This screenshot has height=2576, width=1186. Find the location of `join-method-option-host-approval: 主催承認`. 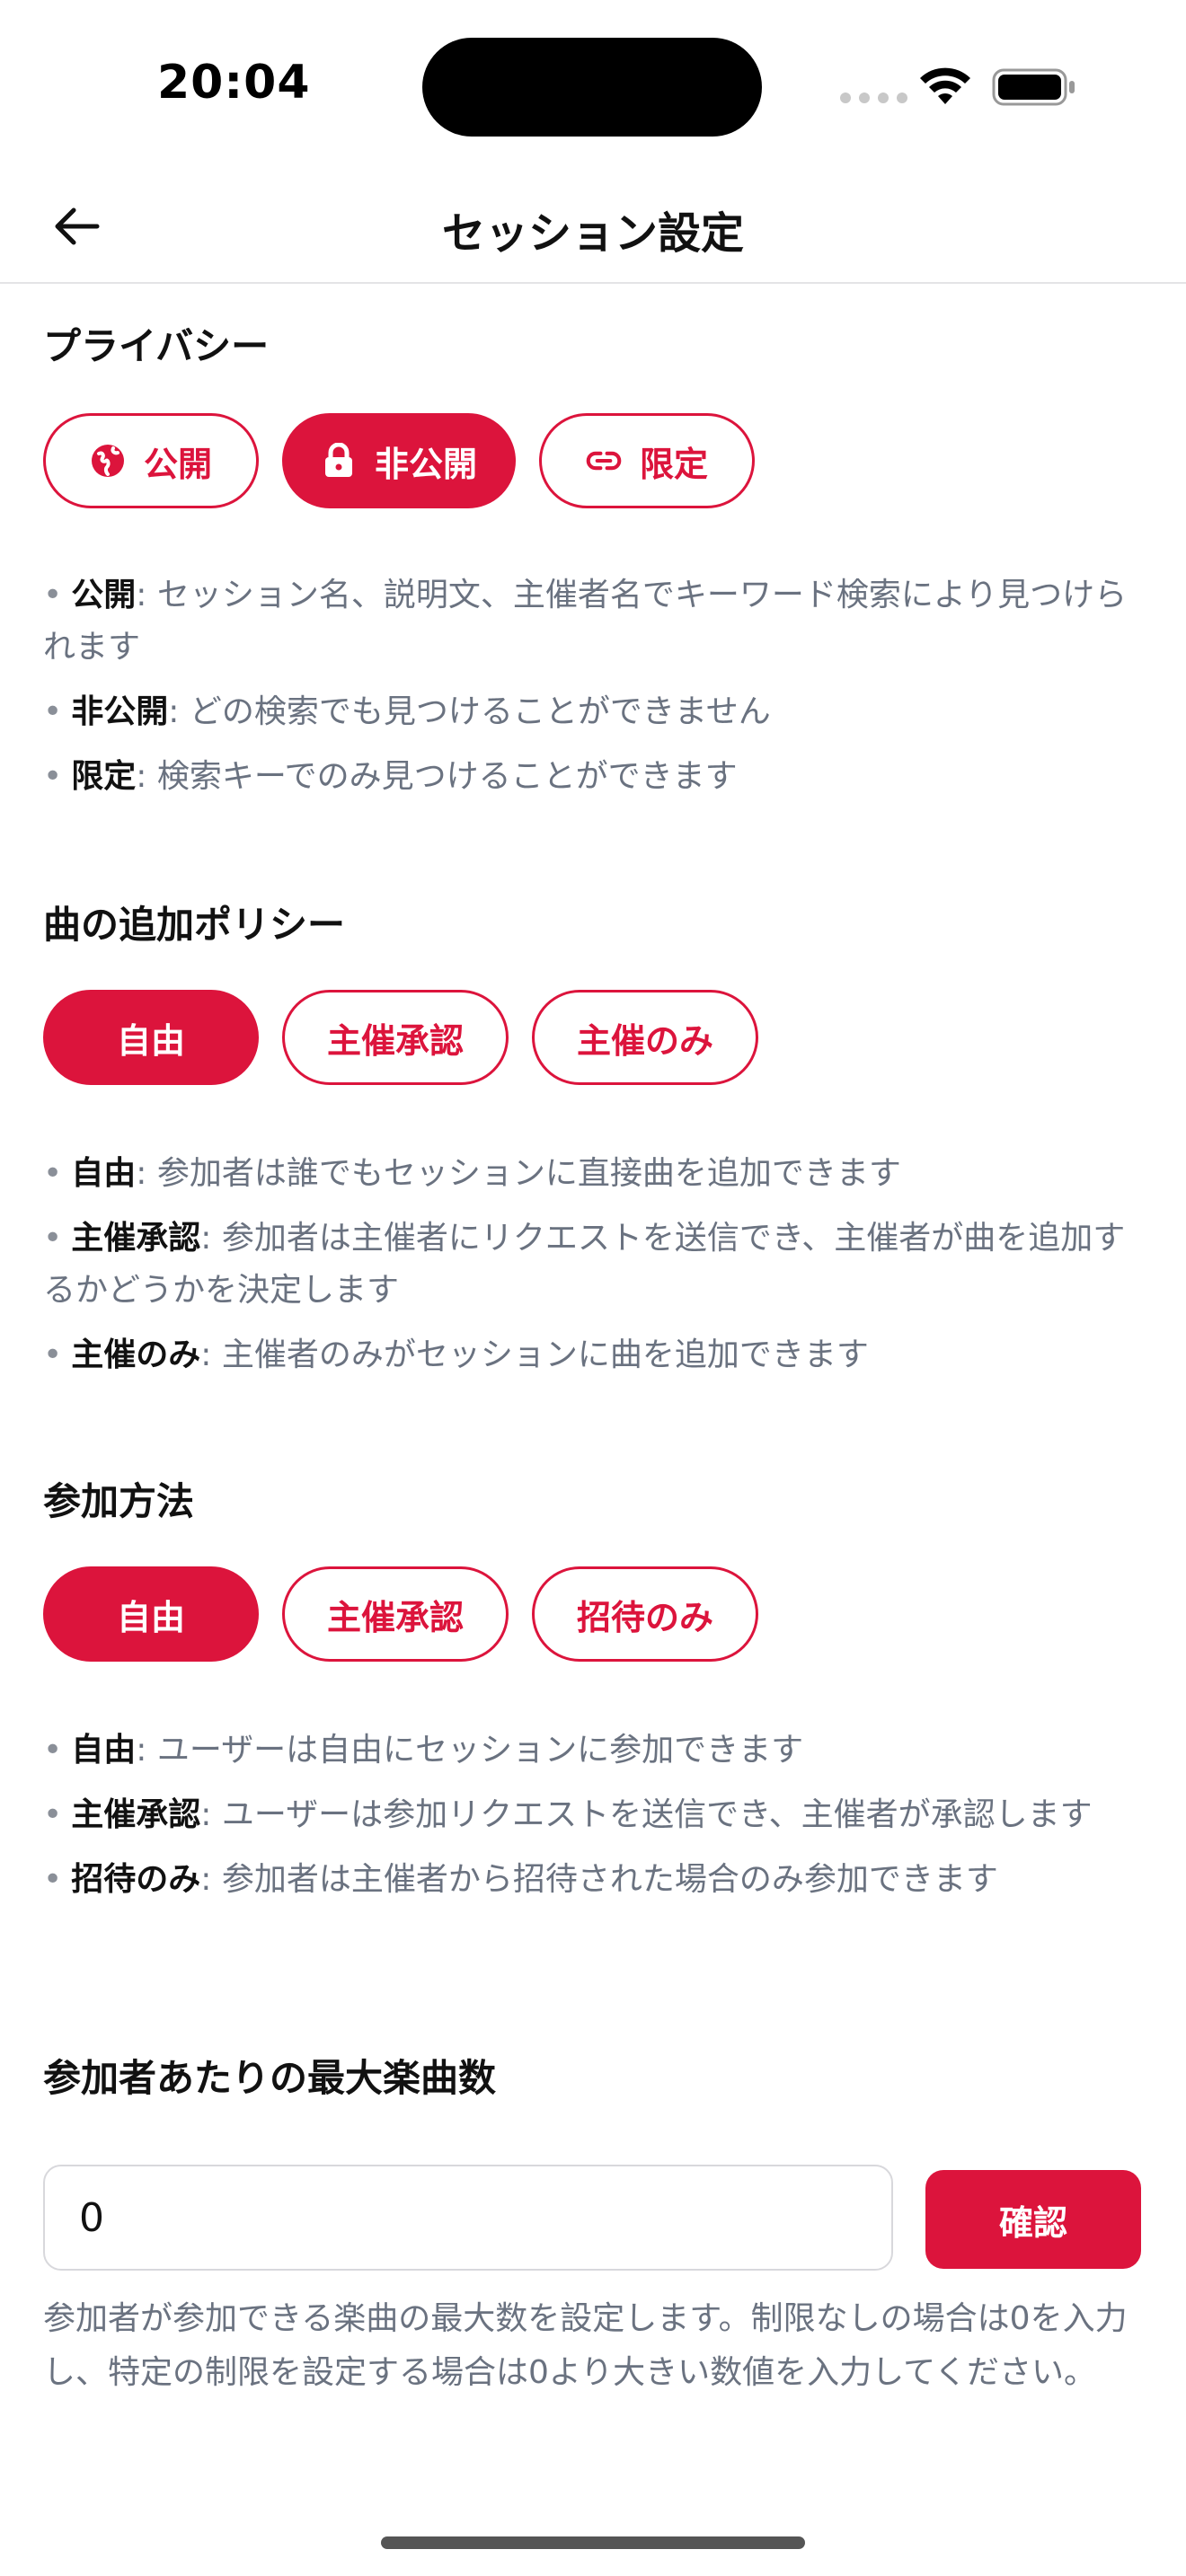

join-method-option-host-approval: 主催承認 is located at coordinates (395, 1614).